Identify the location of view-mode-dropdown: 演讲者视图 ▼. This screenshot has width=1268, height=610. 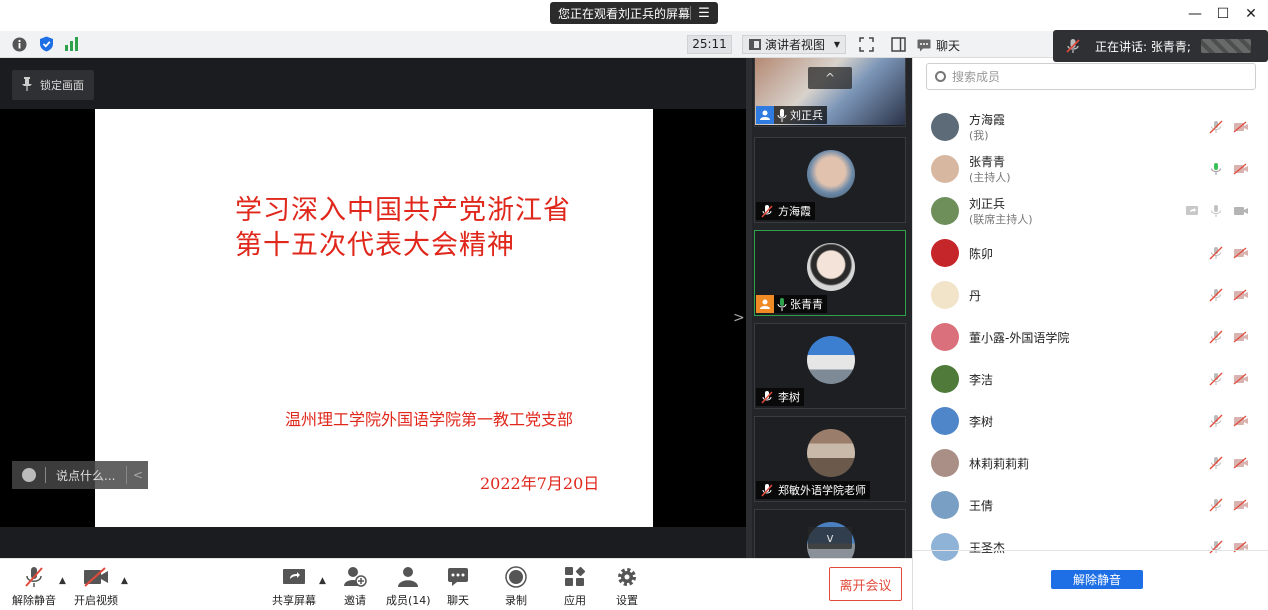
(794, 44).